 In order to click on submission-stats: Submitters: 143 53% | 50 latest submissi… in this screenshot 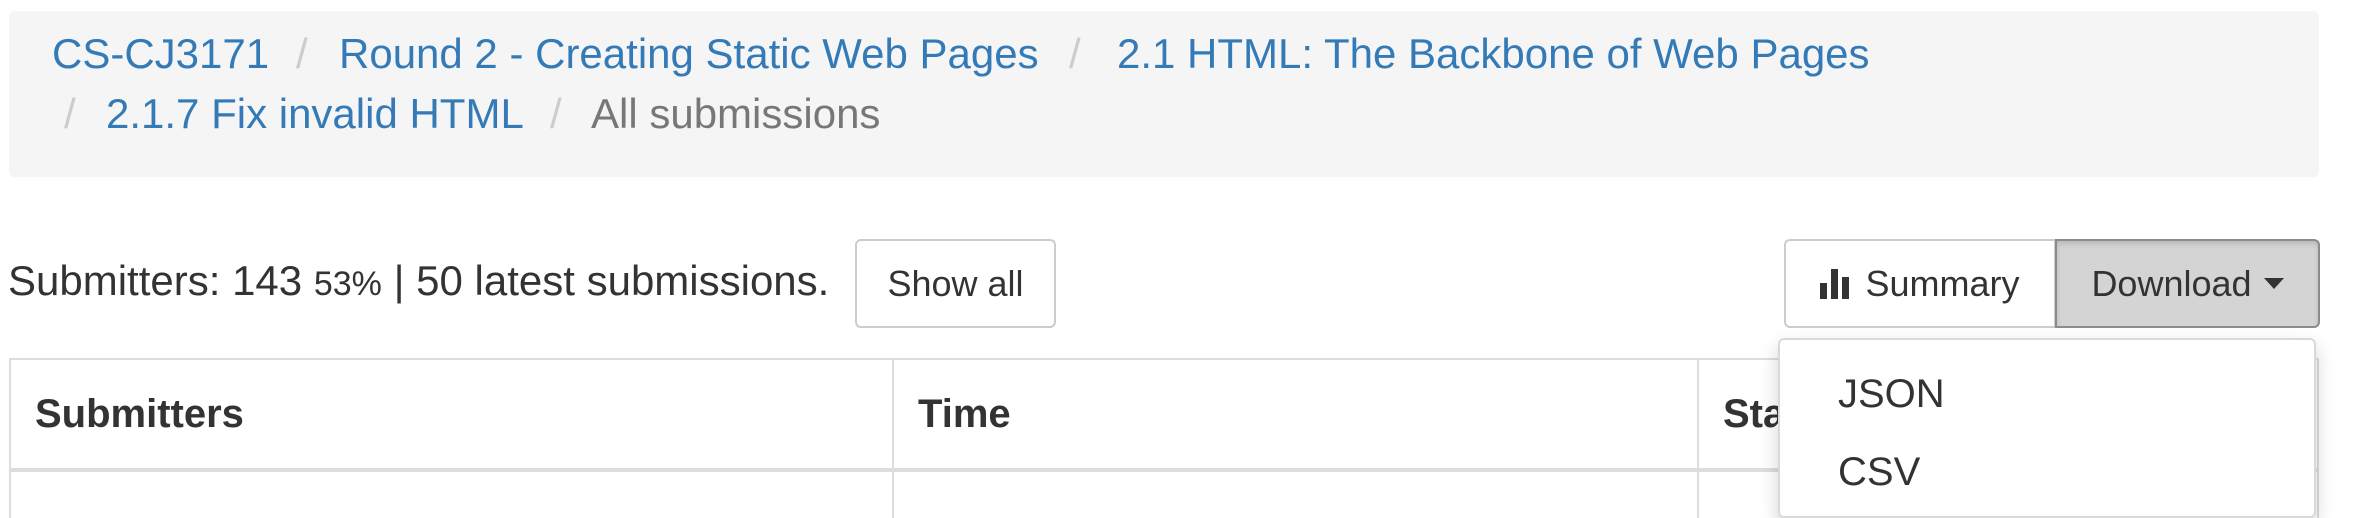, I will do `click(418, 281)`.